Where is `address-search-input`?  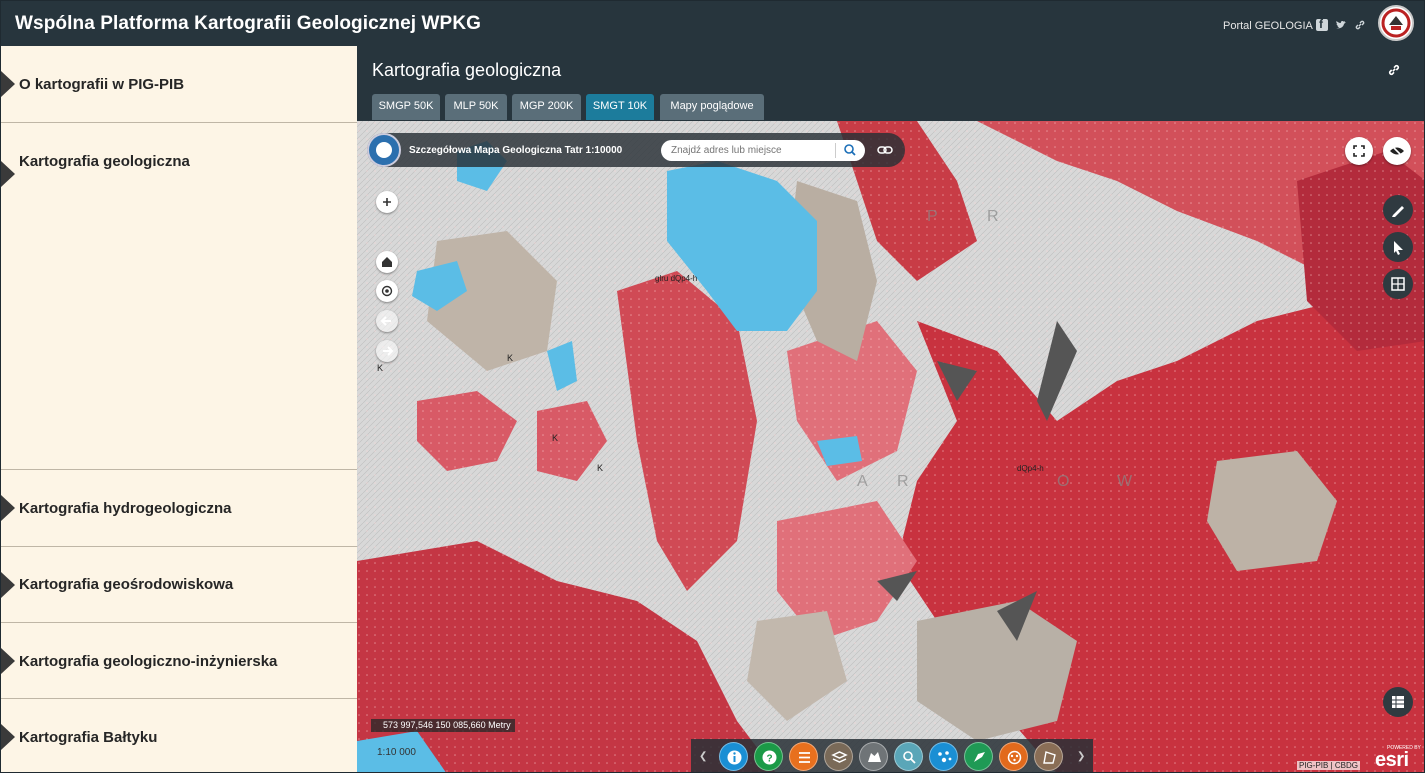
address-search-input is located at coordinates (751, 150).